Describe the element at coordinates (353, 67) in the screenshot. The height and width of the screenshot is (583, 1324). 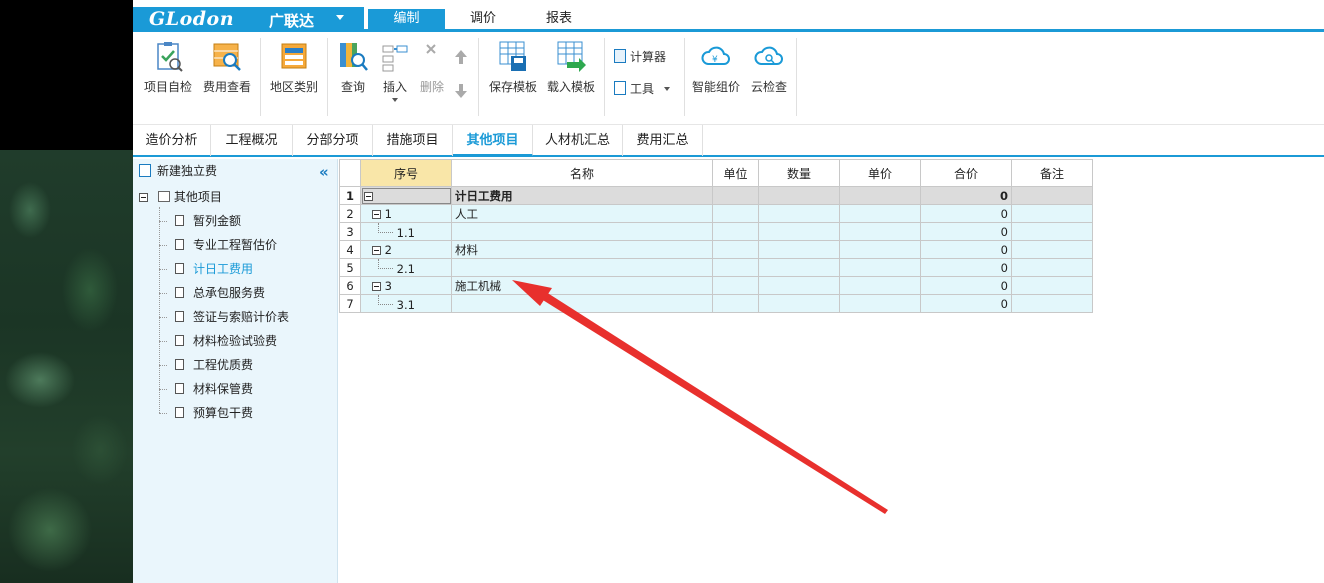
I see `query-button: 查询` at that location.